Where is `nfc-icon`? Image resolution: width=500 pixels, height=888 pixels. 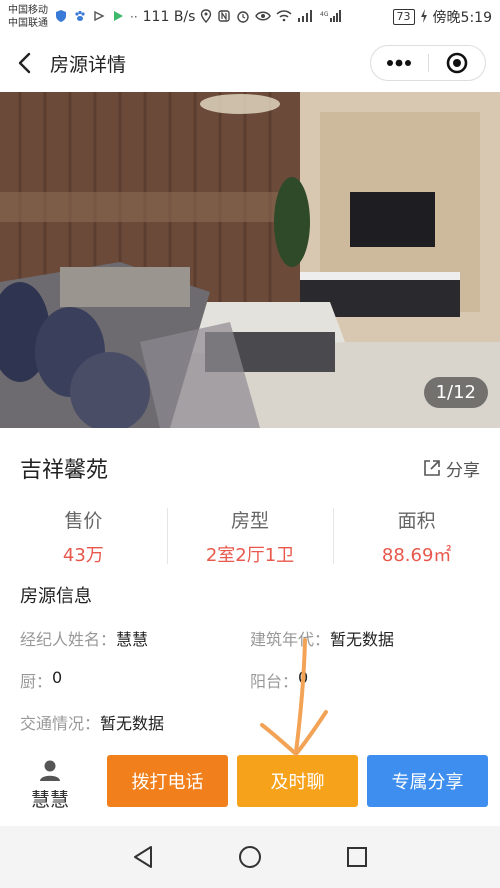
nfc-icon is located at coordinates (224, 17).